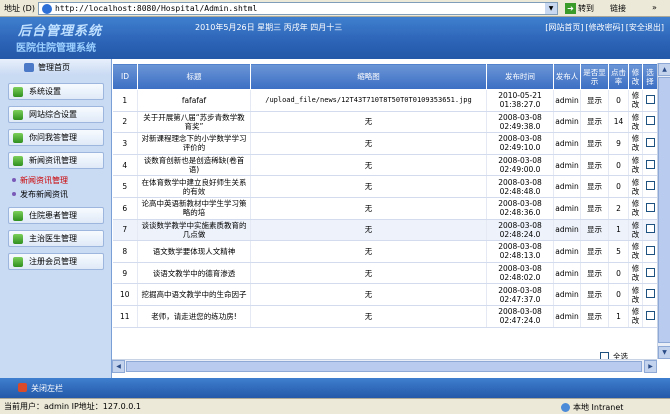 Image resolution: width=670 pixels, height=414 pixels. Describe the element at coordinates (654, 7) in the screenshot. I see `toolbar-chevron-icon: »` at that location.